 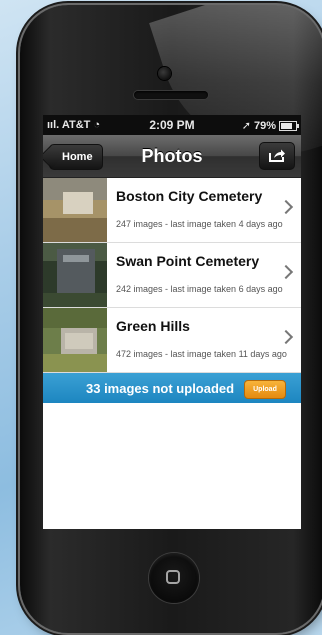 What do you see at coordinates (160, 388) in the screenshot?
I see `pending-upload-text: 33 images not uploaded` at bounding box center [160, 388].